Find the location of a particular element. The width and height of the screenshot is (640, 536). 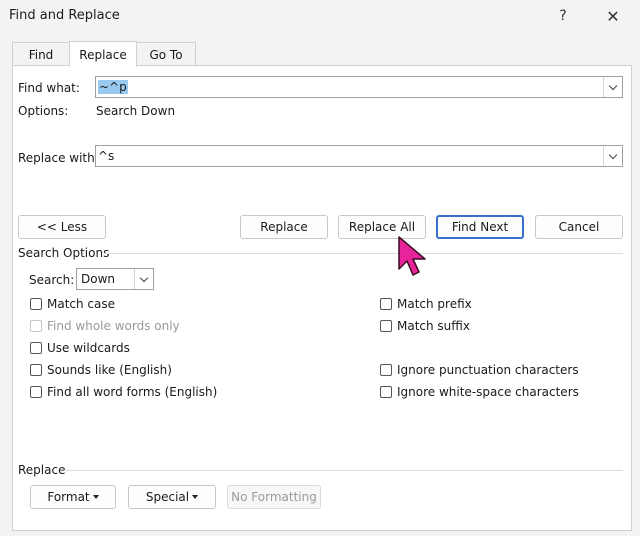

tab-goto: Go To is located at coordinates (166, 54).